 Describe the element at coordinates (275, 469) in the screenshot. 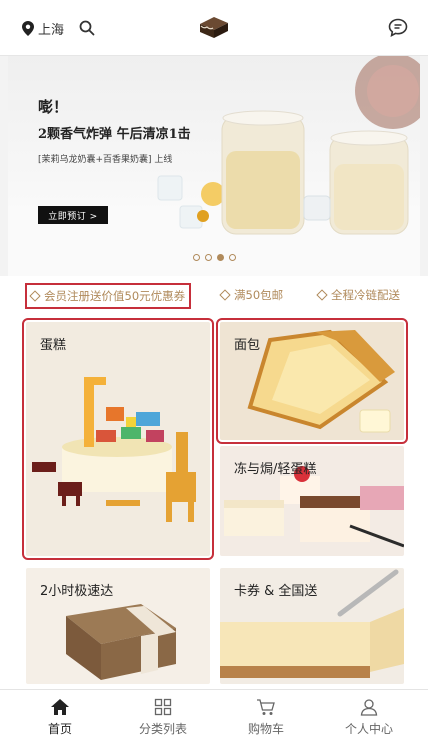

I see `category-label: 冻与焗/轻蛋糕` at that location.